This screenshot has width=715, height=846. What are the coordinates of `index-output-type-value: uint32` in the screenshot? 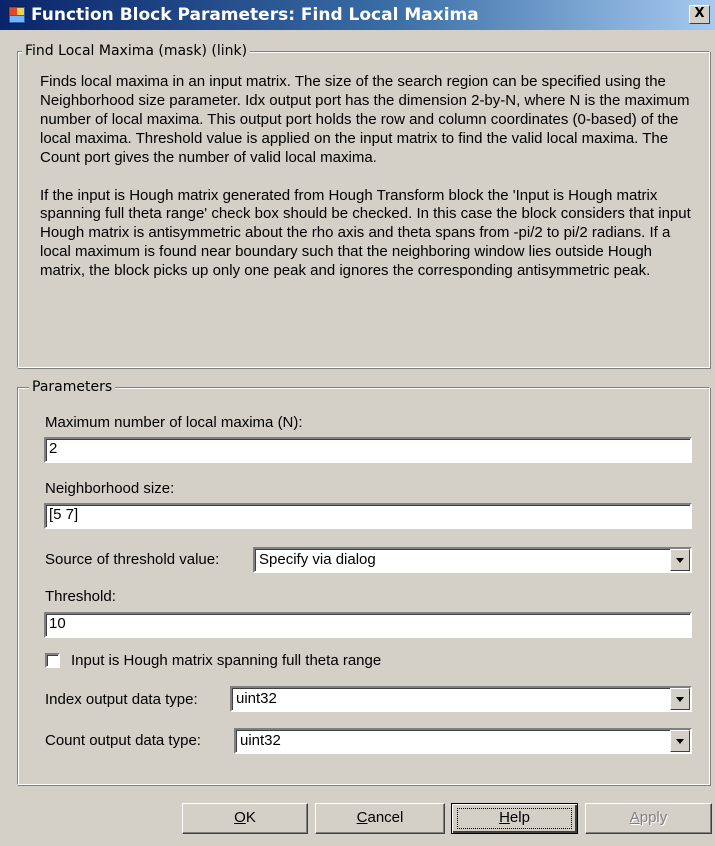 It's located at (256, 698).